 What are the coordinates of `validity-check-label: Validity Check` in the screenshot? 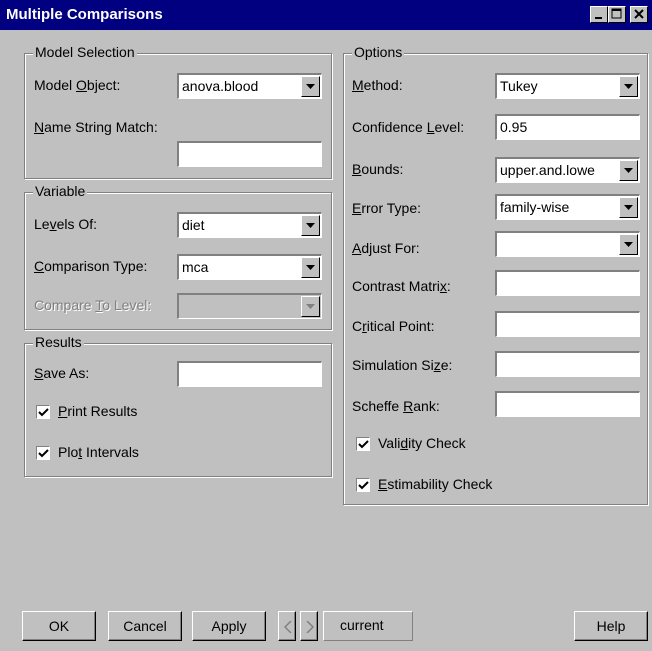 It's located at (422, 443).